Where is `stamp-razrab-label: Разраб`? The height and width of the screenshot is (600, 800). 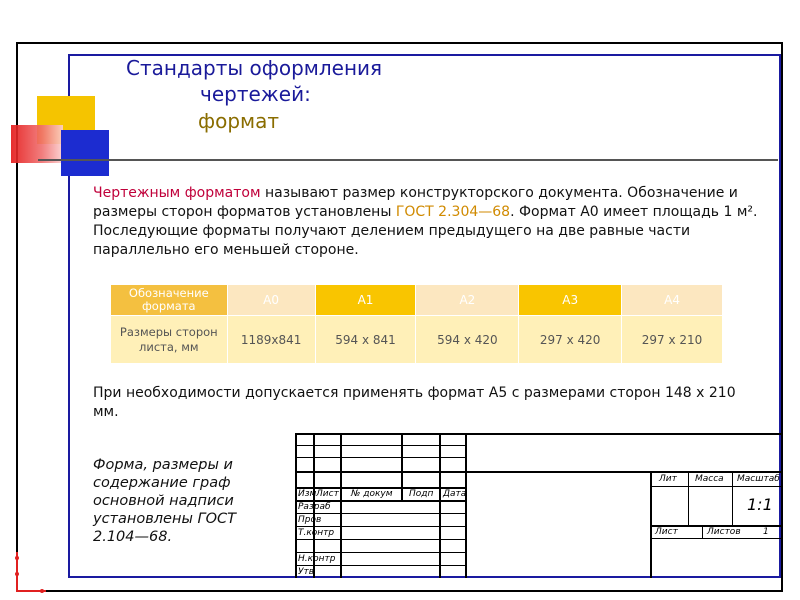 stamp-razrab-label: Разраб is located at coordinates (314, 507).